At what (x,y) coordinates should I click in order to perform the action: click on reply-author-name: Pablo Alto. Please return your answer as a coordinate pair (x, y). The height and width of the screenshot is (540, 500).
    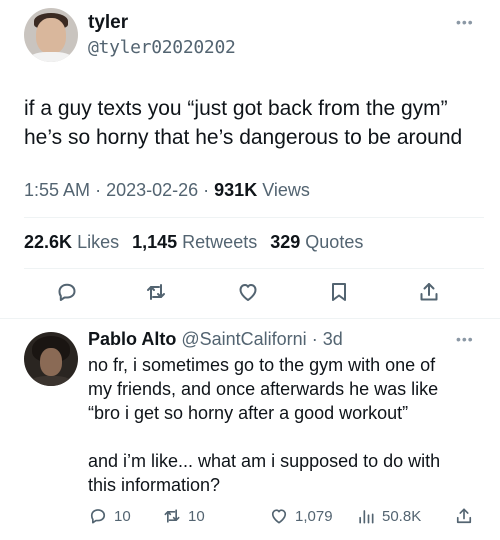
    Looking at the image, I should click on (132, 339).